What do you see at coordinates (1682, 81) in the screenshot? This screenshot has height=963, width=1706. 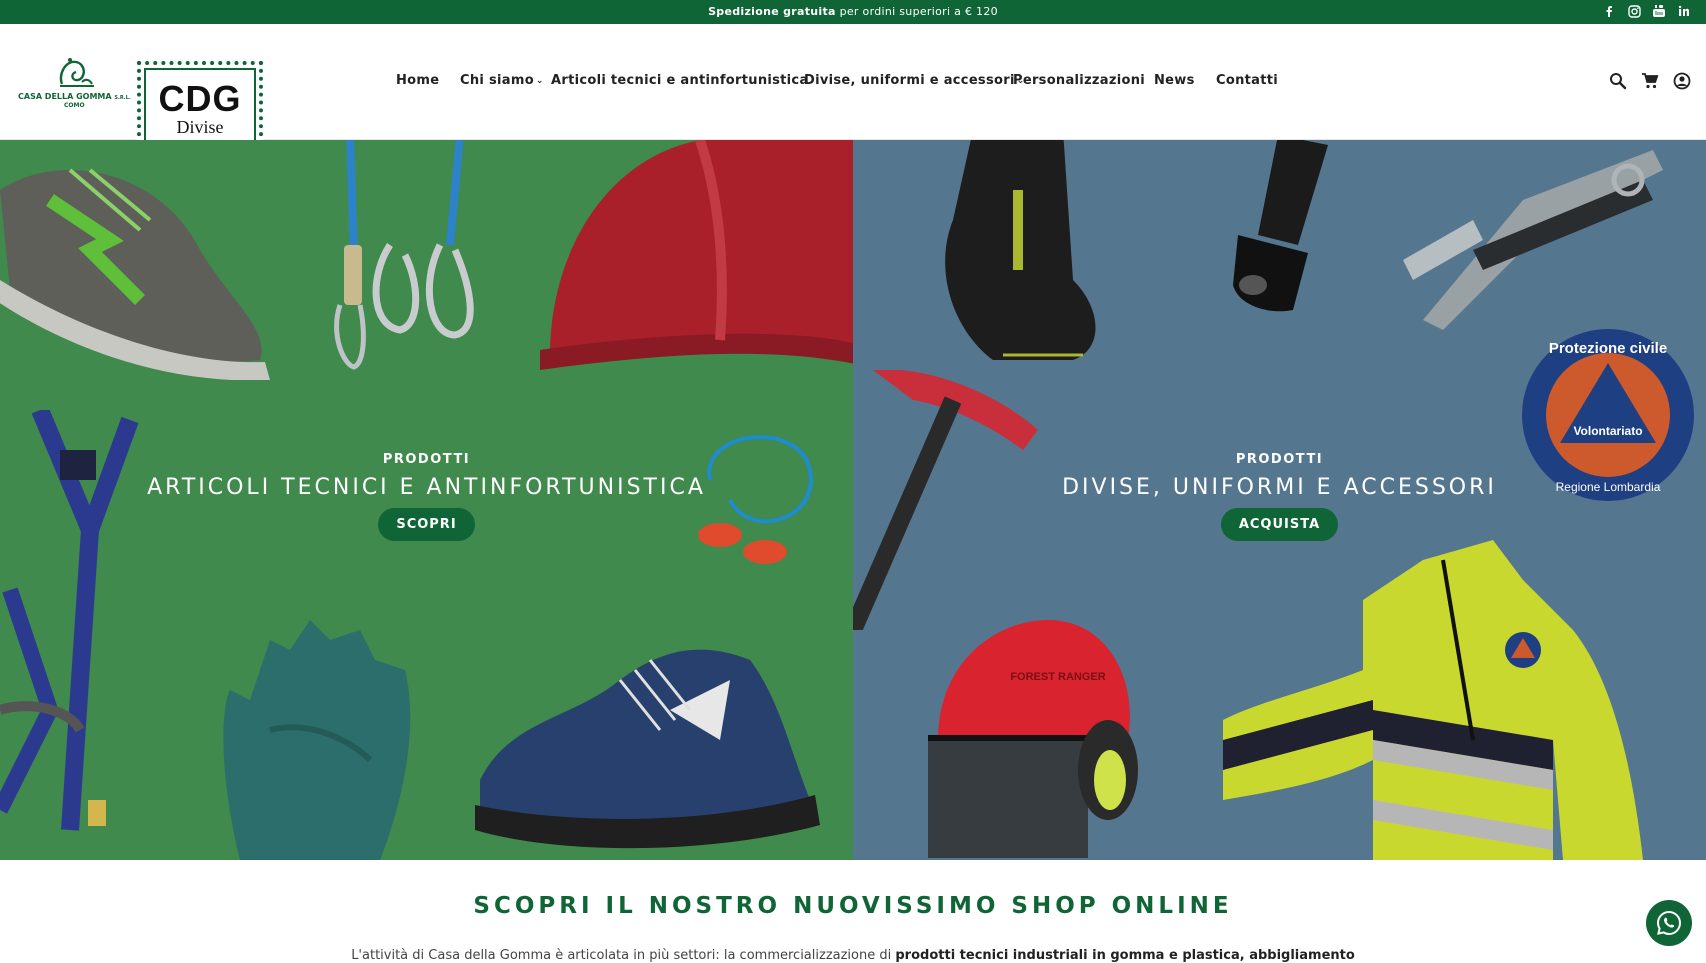 I see `account-icon` at bounding box center [1682, 81].